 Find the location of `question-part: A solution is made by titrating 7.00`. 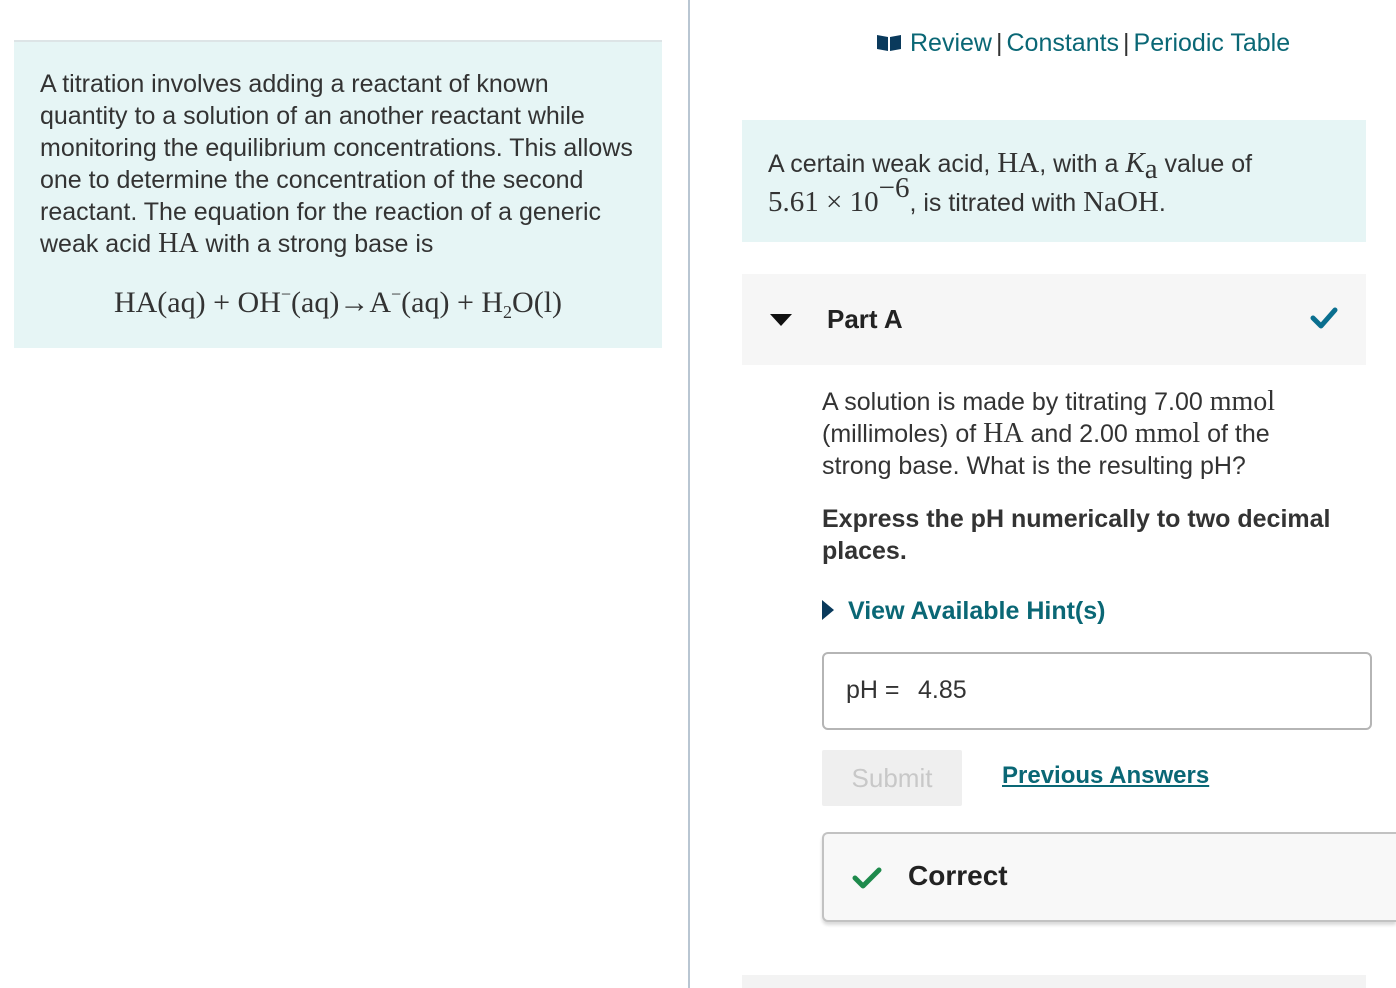

question-part: A solution is made by titrating 7.00 is located at coordinates (1016, 402).